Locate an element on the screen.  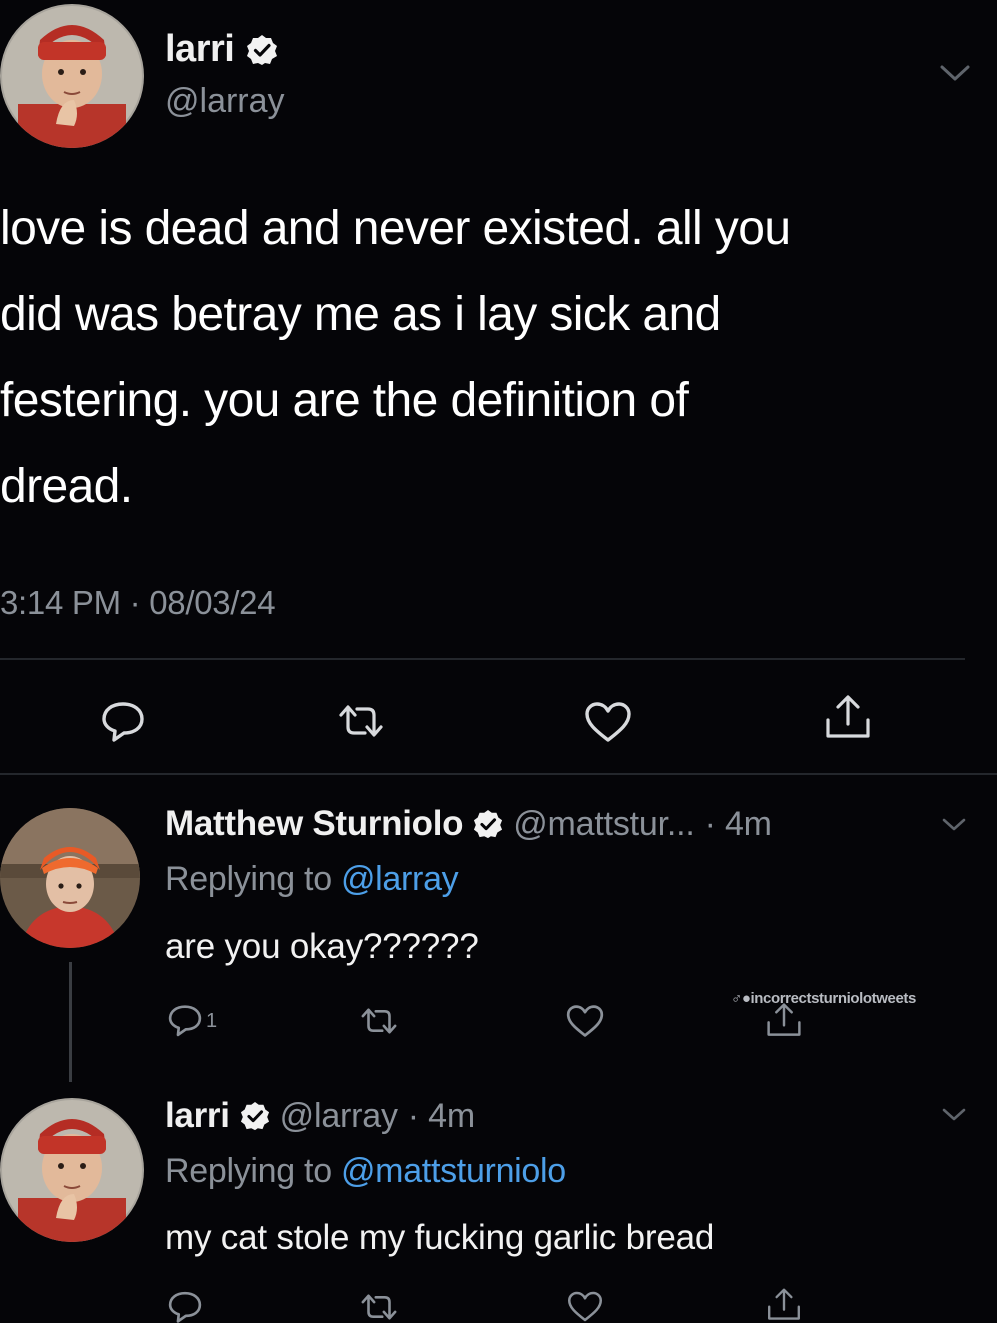
replying-to-mention: @mattsturniolo is located at coordinates (453, 1171).